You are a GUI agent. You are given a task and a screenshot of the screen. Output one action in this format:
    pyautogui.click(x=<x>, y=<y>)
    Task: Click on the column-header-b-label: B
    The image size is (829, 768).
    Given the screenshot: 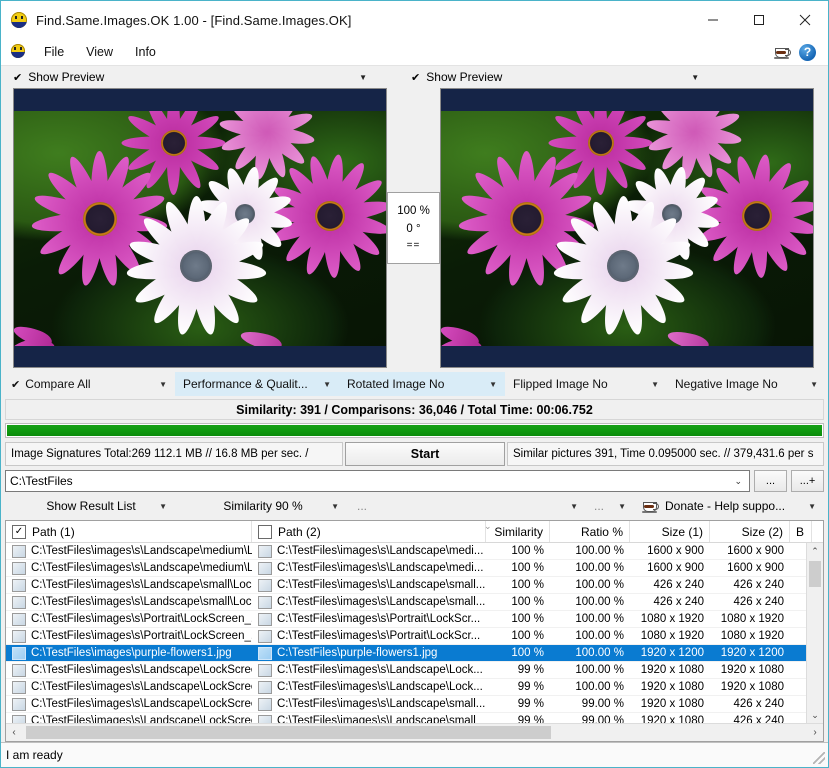 What is the action you would take?
    pyautogui.click(x=800, y=531)
    